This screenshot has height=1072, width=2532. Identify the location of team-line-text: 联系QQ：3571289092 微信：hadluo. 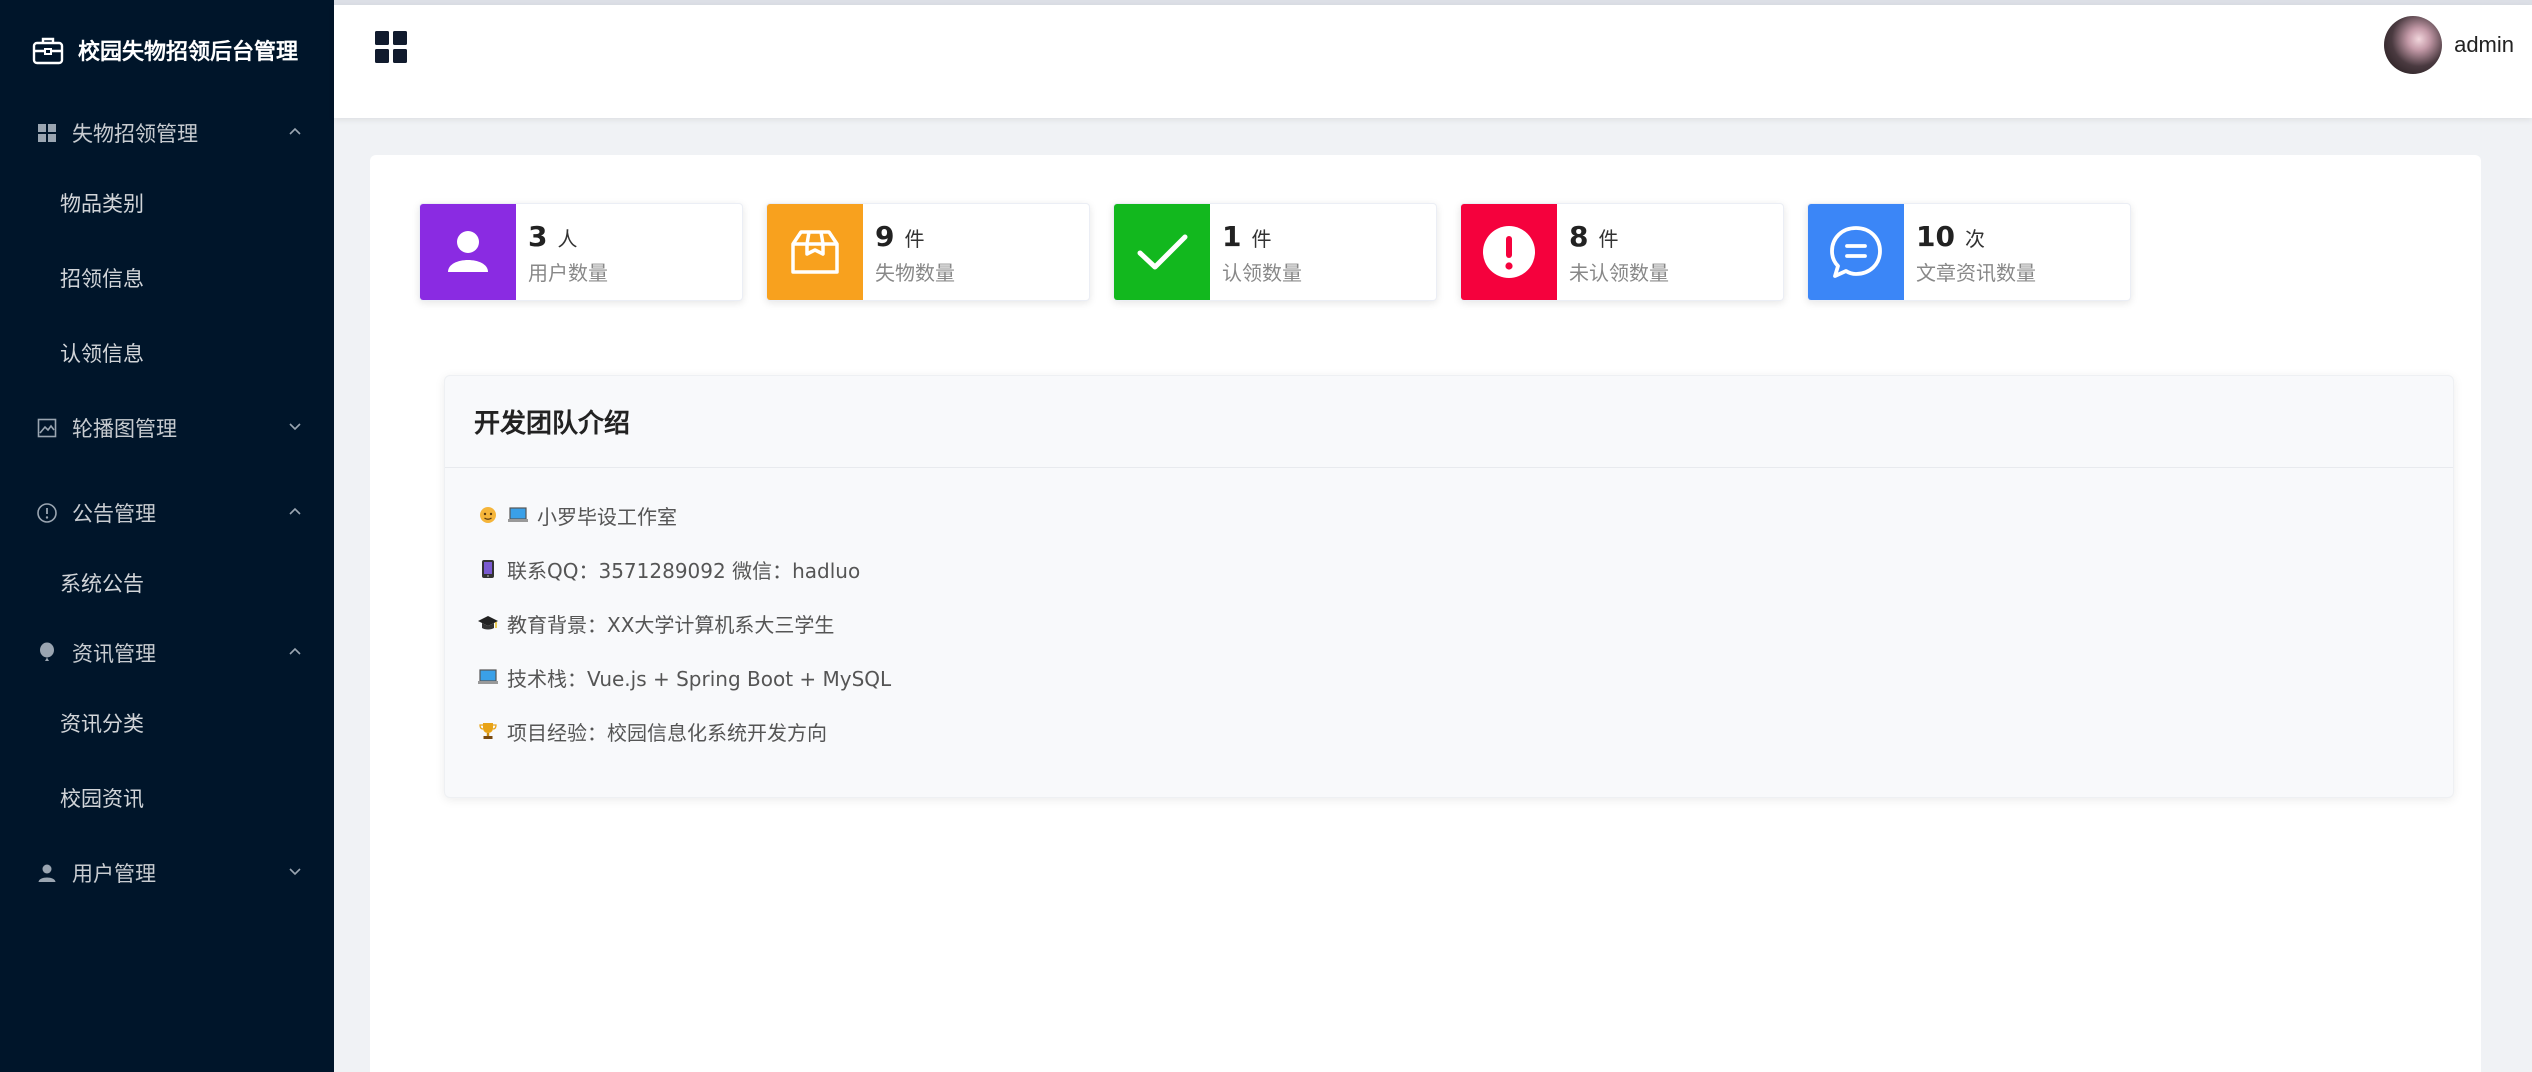
(684, 570).